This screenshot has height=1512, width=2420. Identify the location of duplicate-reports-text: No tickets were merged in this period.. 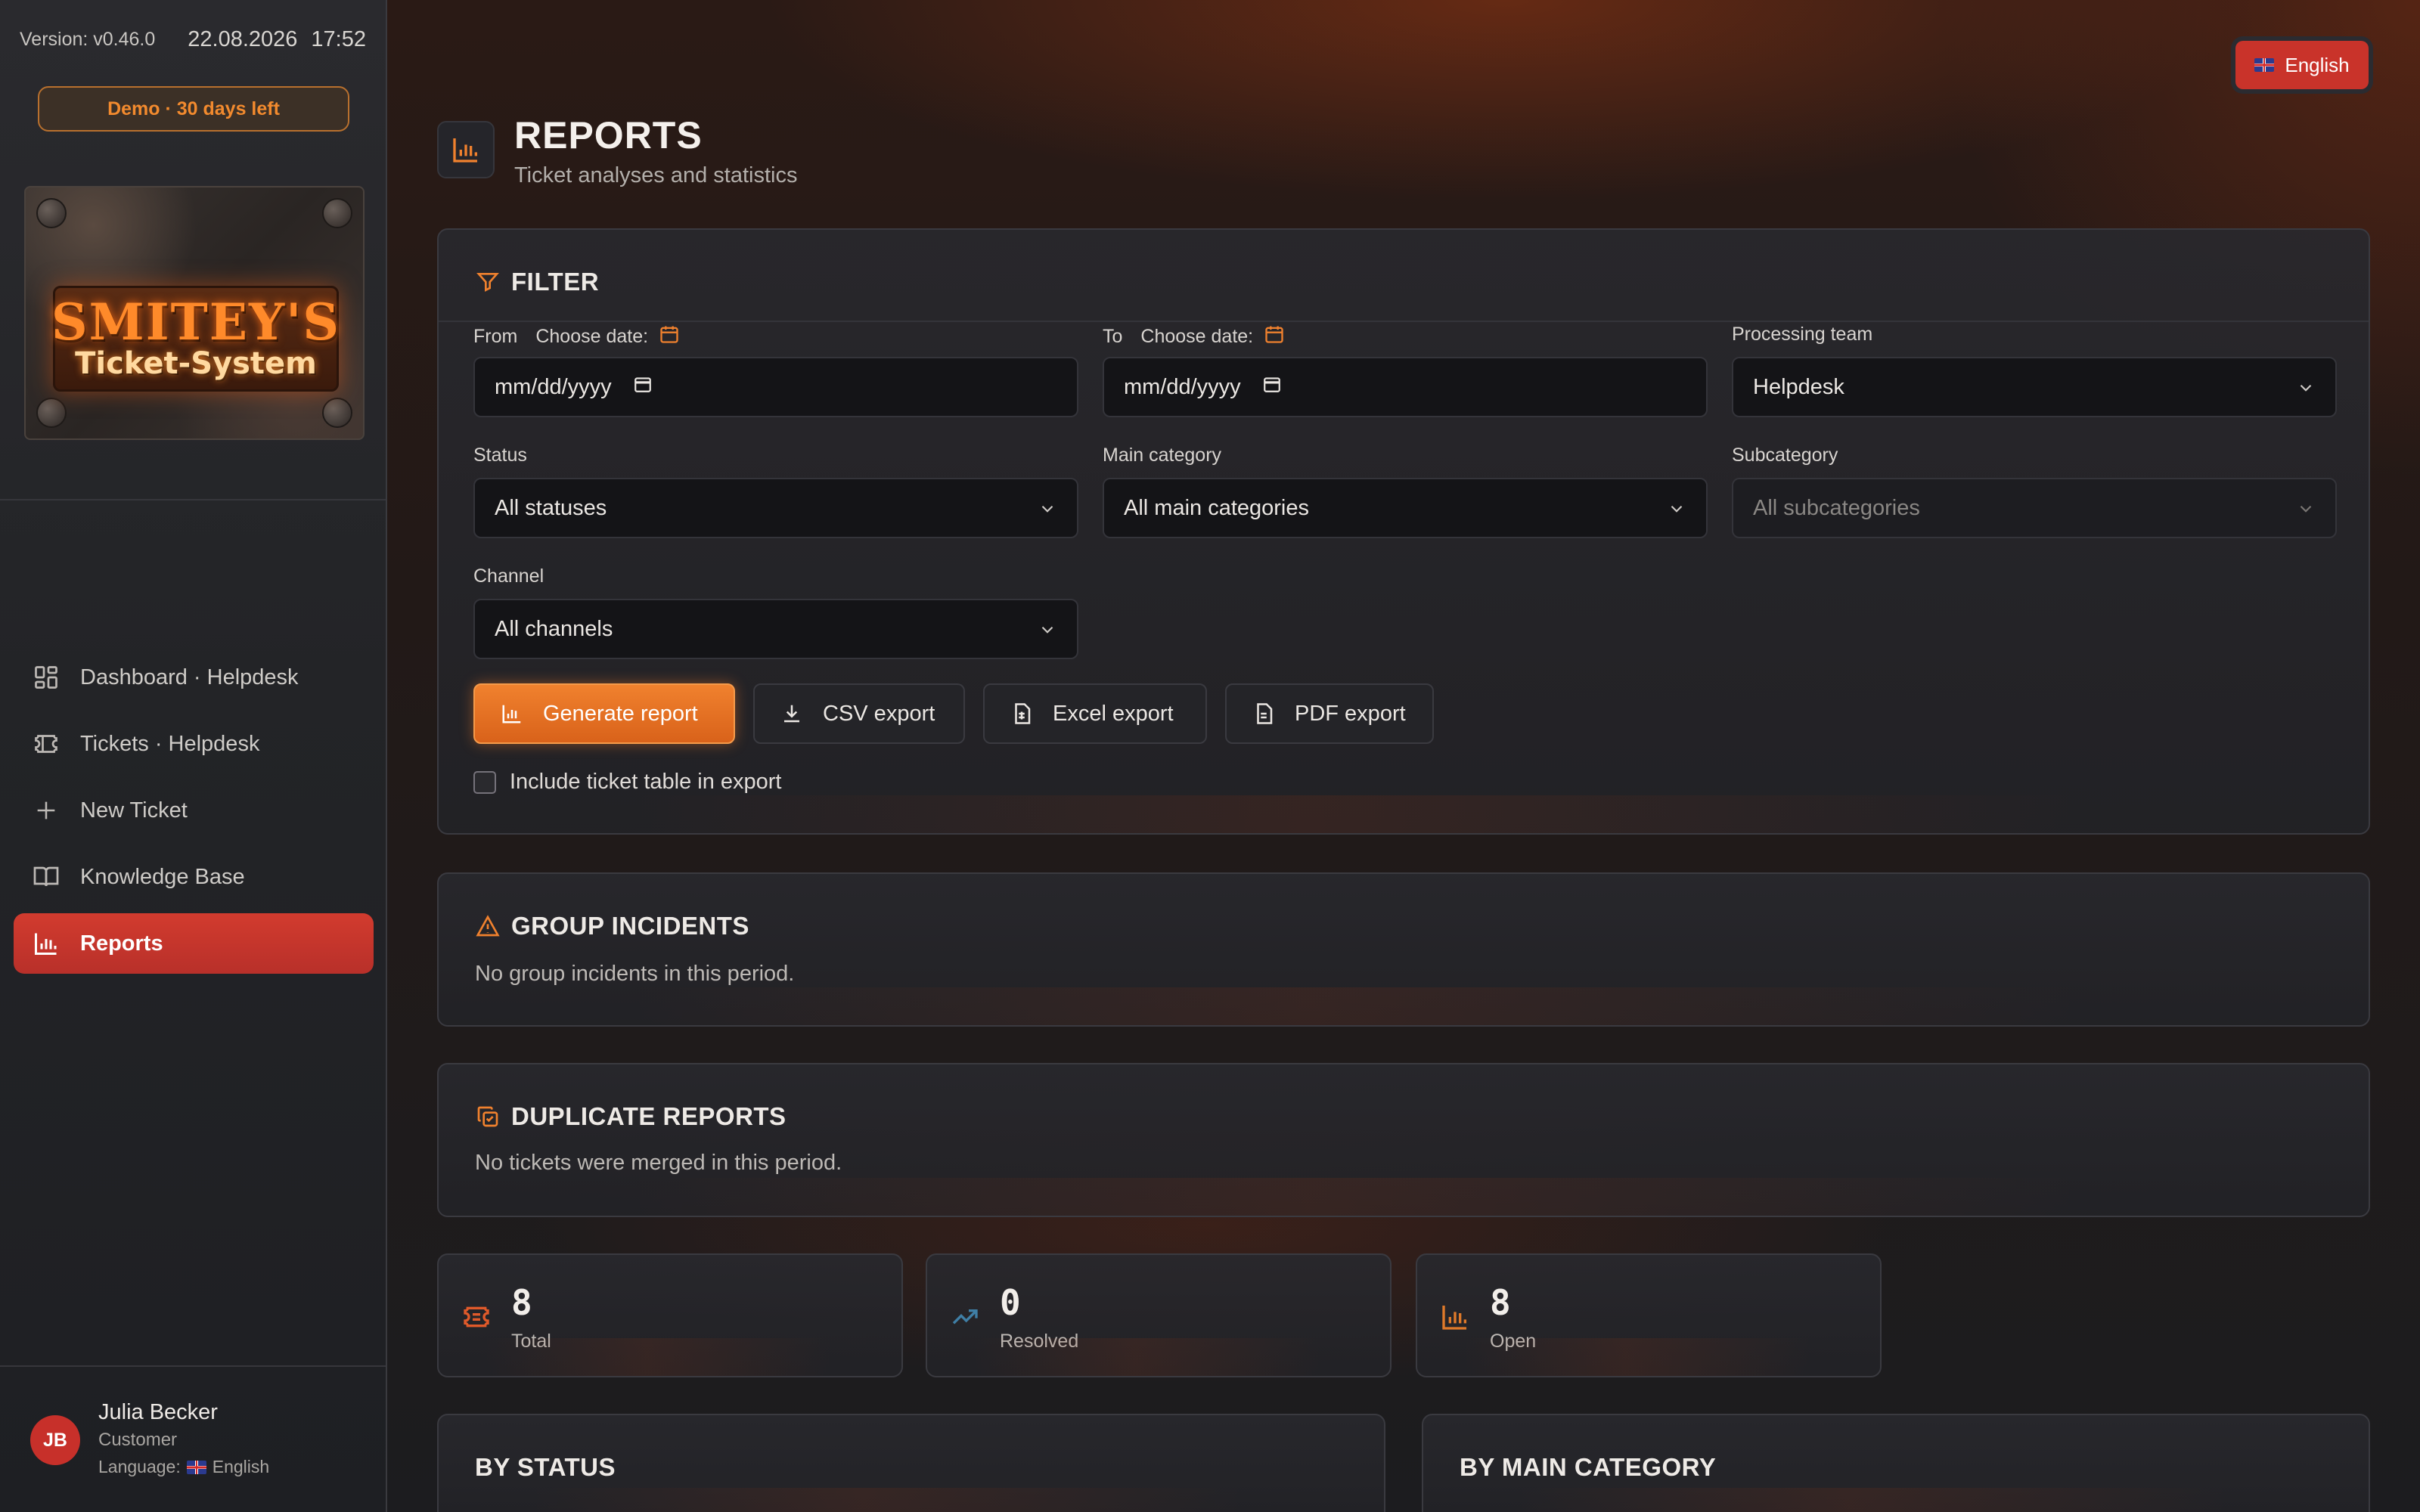
(658, 1163).